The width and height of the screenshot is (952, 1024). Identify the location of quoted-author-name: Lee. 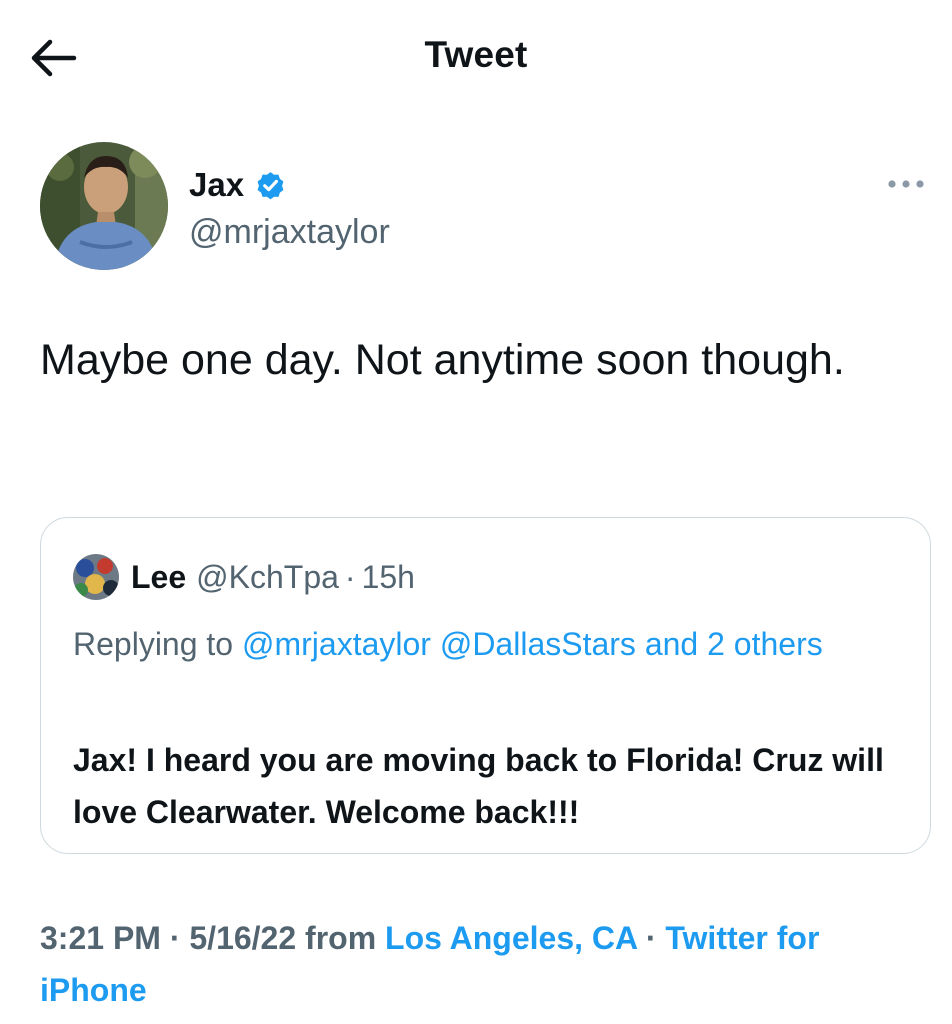
(158, 577).